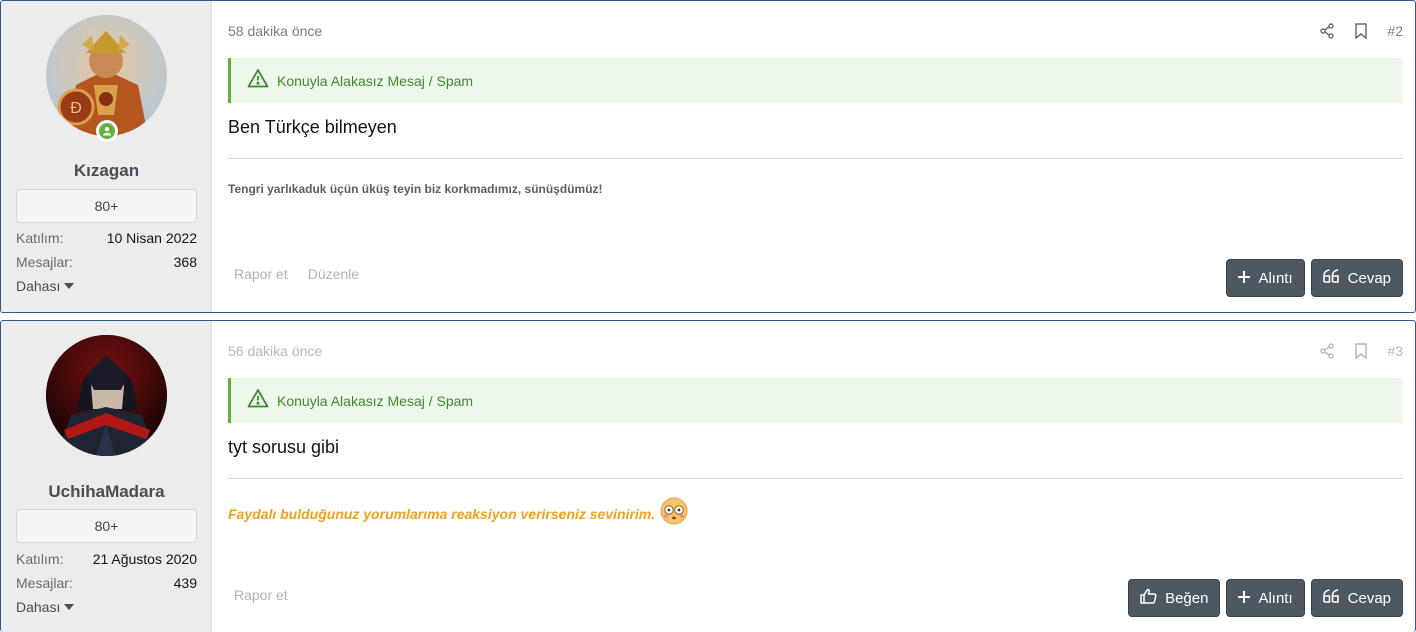 Image resolution: width=1416 pixels, height=632 pixels. What do you see at coordinates (106, 492) in the screenshot?
I see `username: UchihaMadara` at bounding box center [106, 492].